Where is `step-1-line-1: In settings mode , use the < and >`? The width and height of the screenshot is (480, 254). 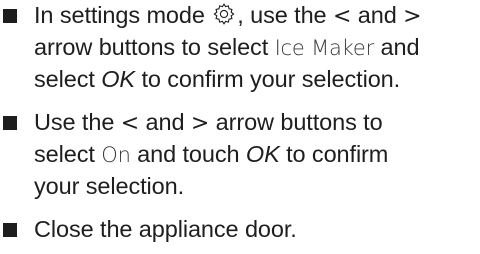 step-1-line-1: In settings mode , use the < and > is located at coordinates (257, 16).